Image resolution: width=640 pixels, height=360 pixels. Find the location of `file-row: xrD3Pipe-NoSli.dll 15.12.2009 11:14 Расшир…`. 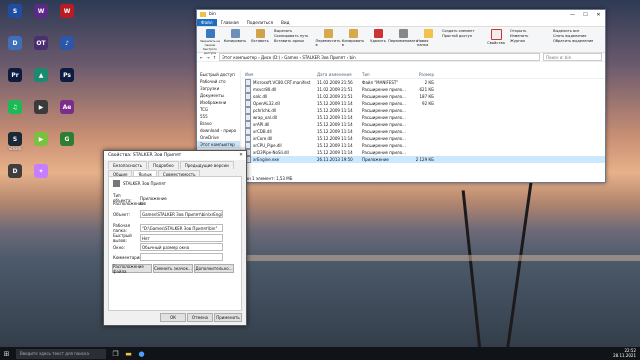

file-row: xrD3Pipe-NoSli.dll 15.12.2009 11:14 Расшир… is located at coordinates (423, 152).